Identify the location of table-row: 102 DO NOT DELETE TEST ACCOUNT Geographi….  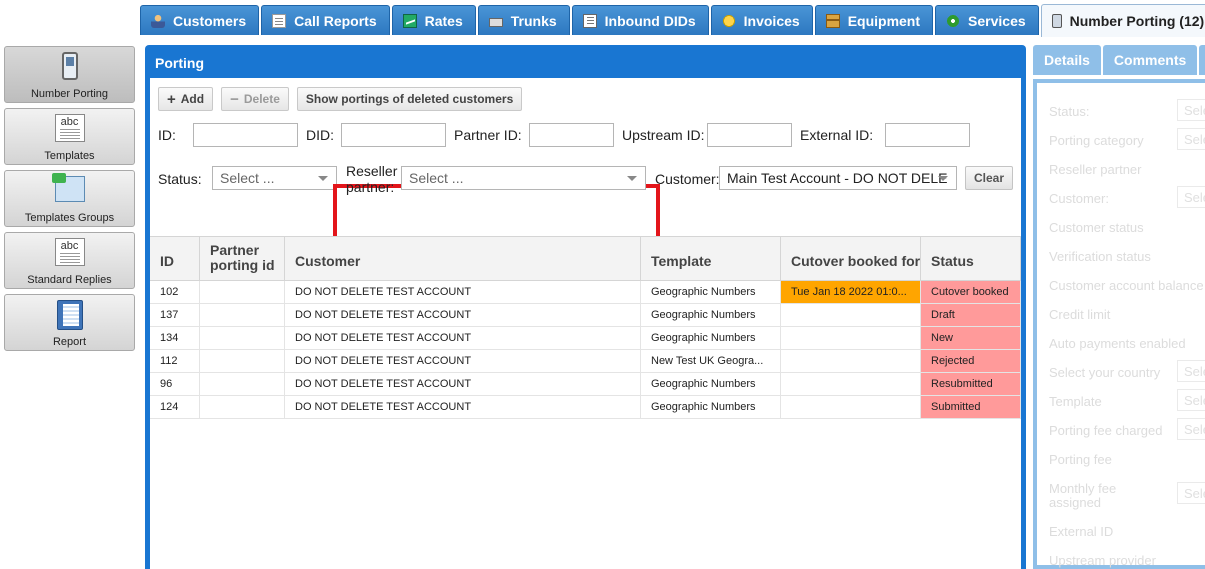
(585, 292).